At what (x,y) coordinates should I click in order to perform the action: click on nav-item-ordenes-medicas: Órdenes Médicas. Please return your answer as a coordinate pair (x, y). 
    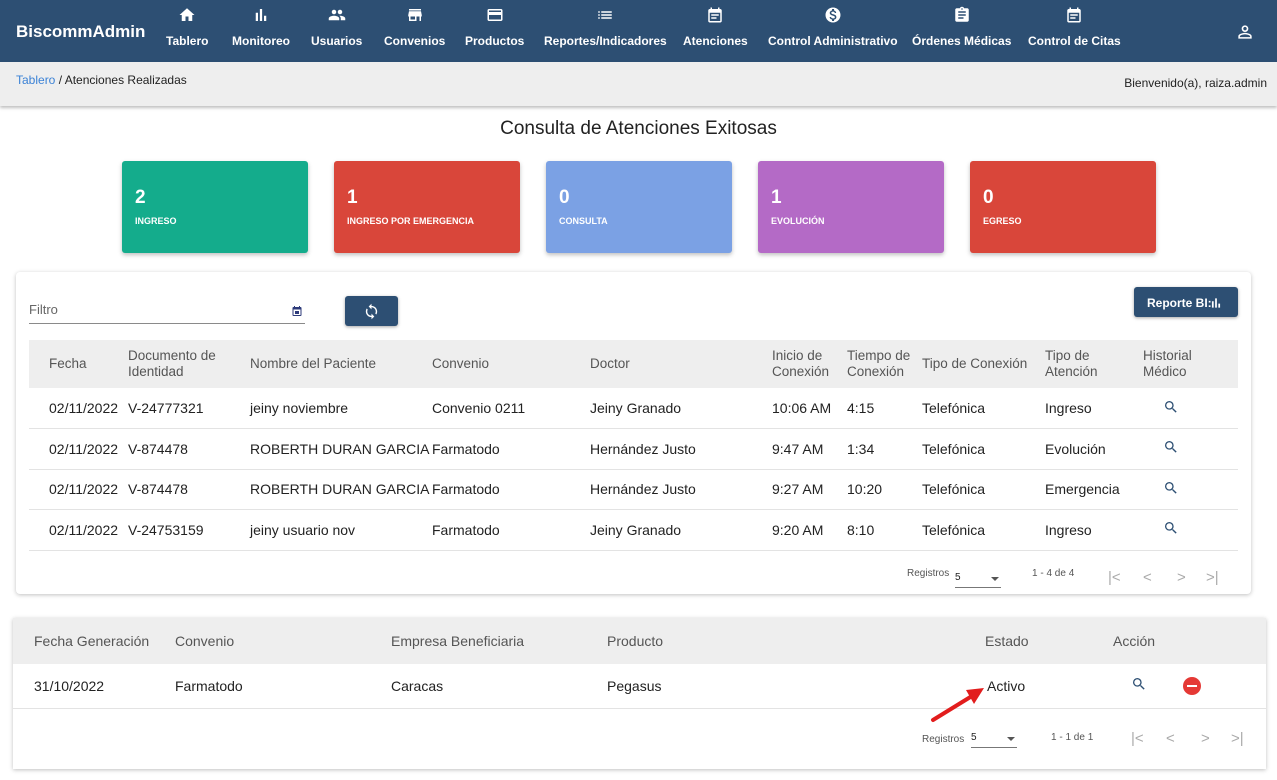
    Looking at the image, I should click on (961, 27).